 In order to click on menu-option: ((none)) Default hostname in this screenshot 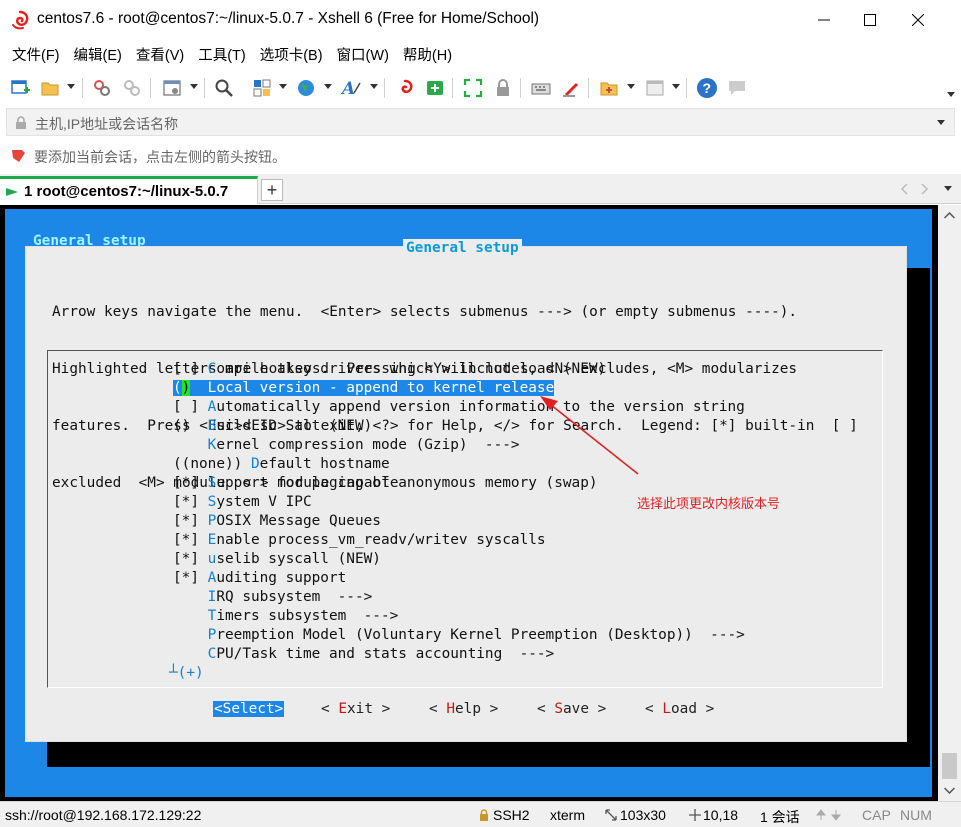, I will do `click(281, 464)`.